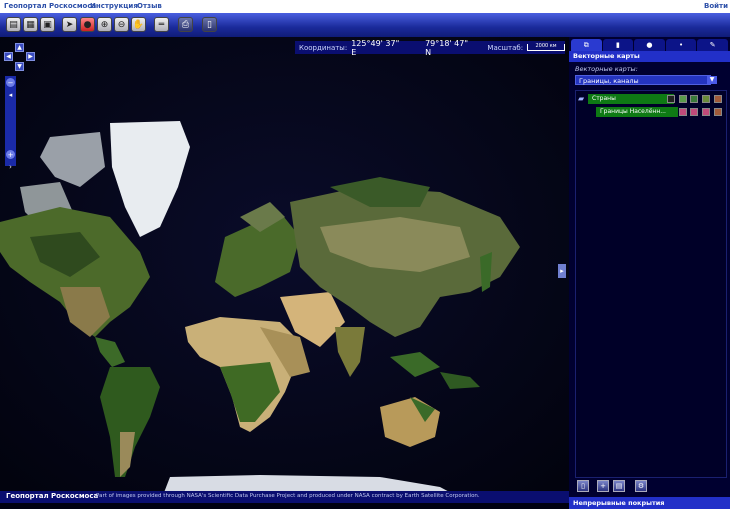  What do you see at coordinates (505, 47) in the screenshot?
I see `scale-label: Масштаб:` at bounding box center [505, 47].